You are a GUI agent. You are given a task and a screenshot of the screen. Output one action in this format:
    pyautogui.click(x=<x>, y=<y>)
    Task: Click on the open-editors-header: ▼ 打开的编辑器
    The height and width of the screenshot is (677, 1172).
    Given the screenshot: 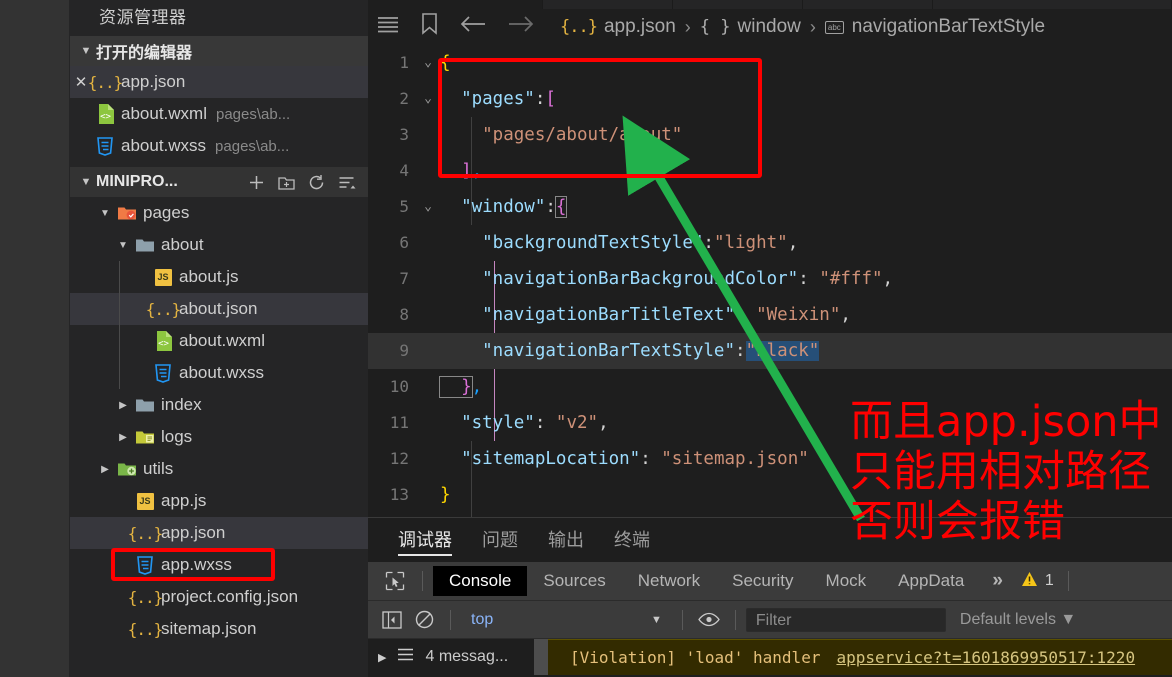 What is the action you would take?
    pyautogui.click(x=219, y=51)
    